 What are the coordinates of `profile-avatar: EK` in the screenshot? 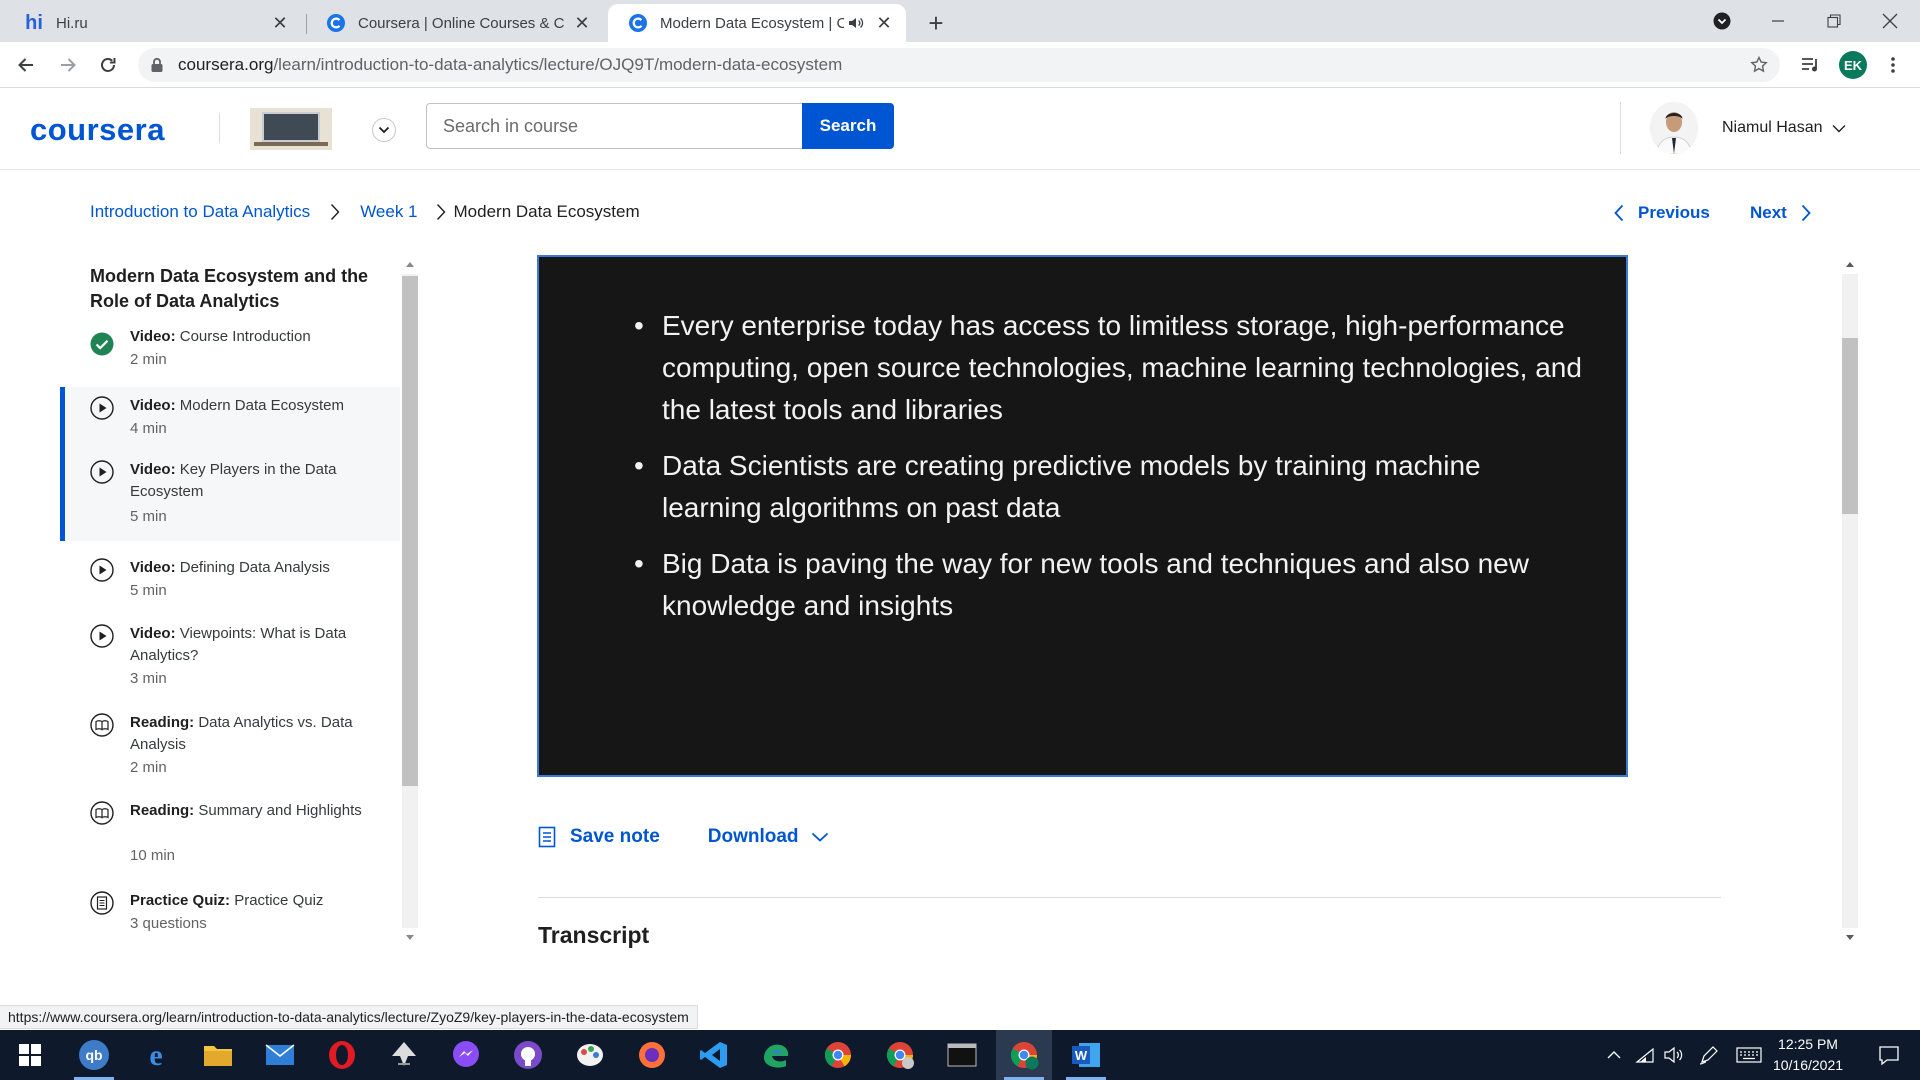 It's located at (1853, 65).